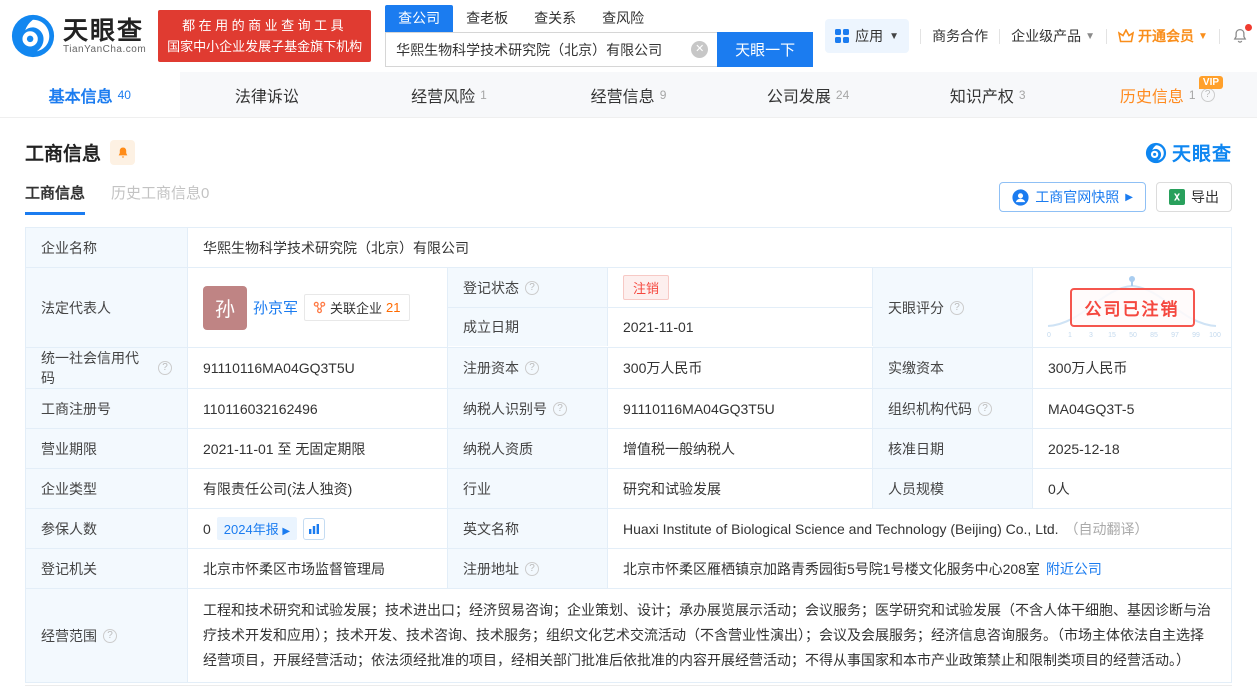  Describe the element at coordinates (528, 528) in the screenshot. I see `english-name-label: 英文名称` at that location.